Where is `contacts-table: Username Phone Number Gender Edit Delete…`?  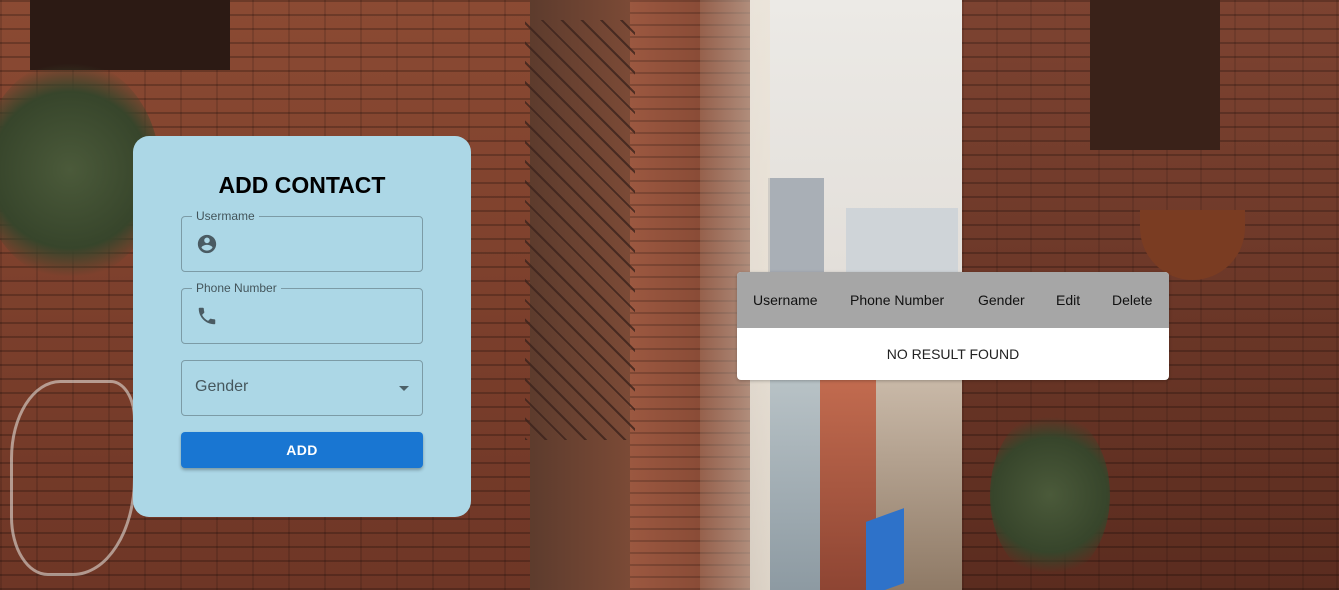
contacts-table: Username Phone Number Gender Edit Delete… is located at coordinates (953, 326).